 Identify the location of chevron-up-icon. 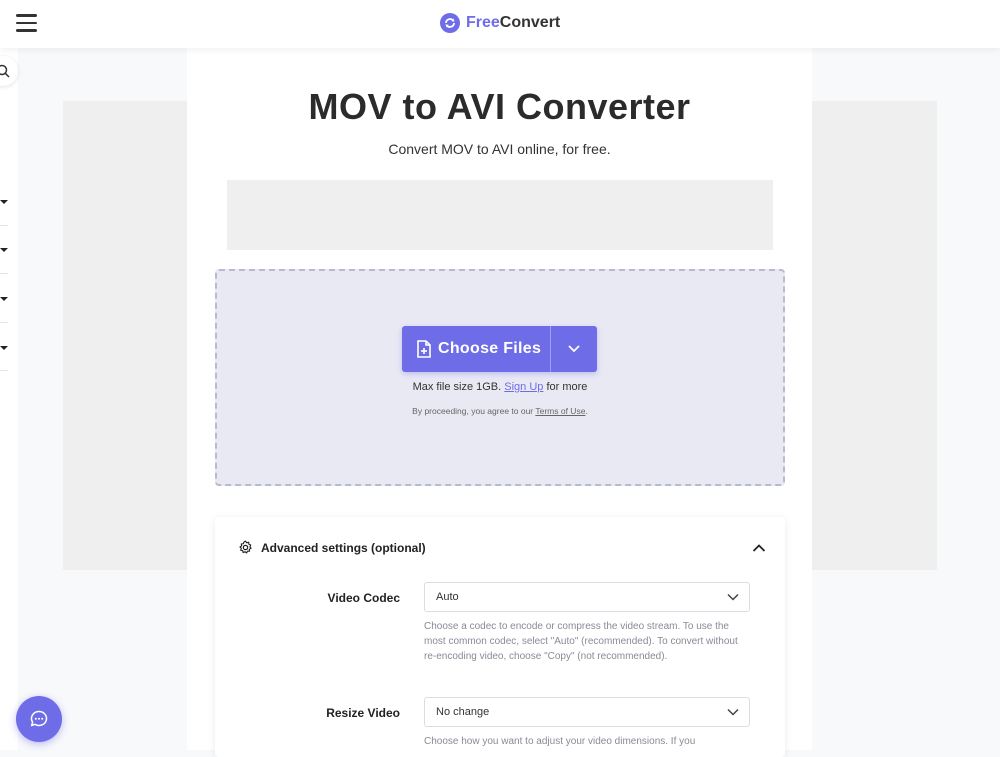
(759, 548).